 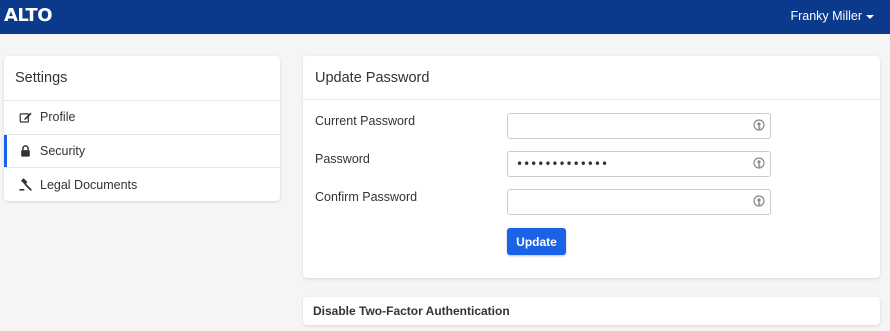 What do you see at coordinates (591, 78) in the screenshot?
I see `update-password-title: Update Password` at bounding box center [591, 78].